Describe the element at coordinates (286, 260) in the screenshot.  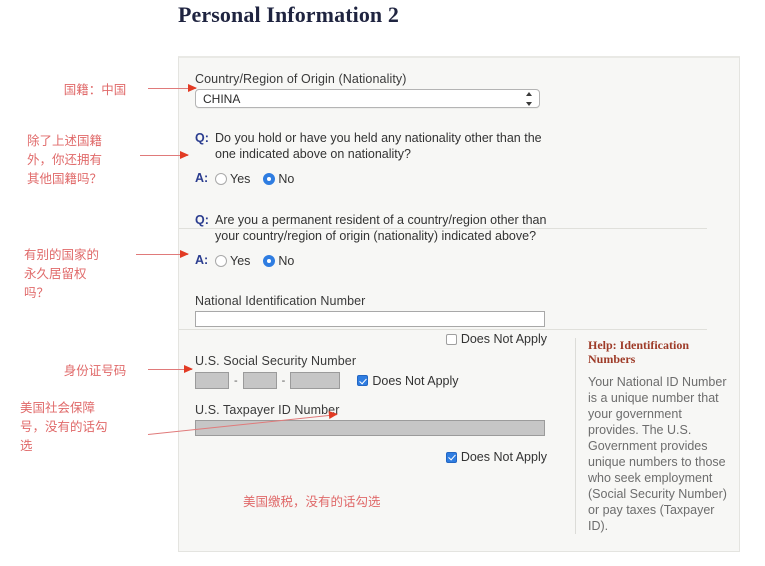
I see `question-2-radio-no-label: No` at that location.